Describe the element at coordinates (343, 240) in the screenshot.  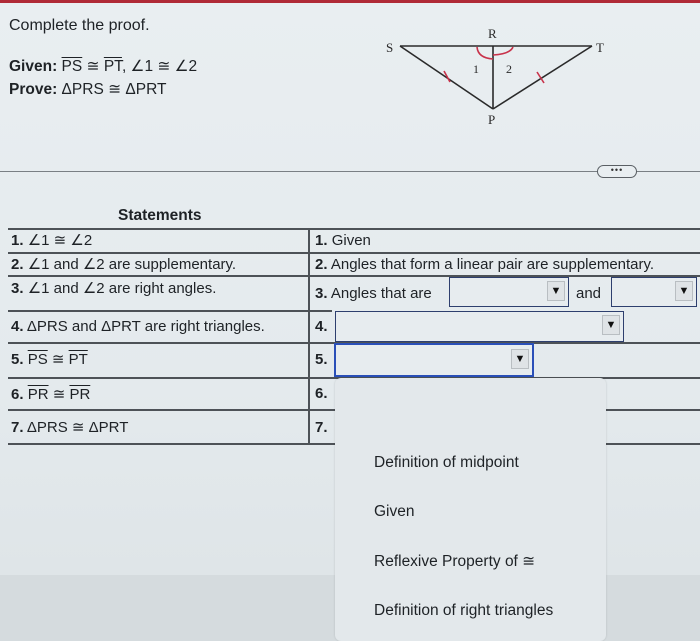
I see `reason-row-1: 1. Given` at that location.